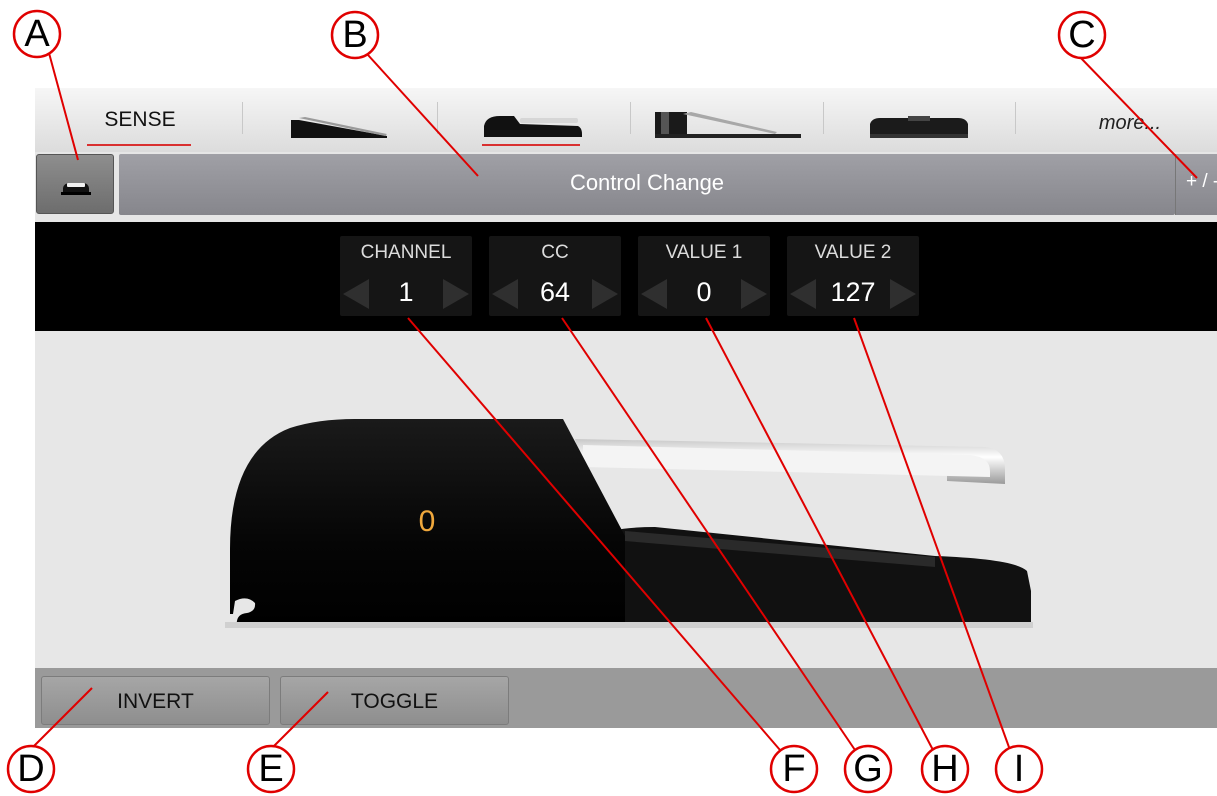  What do you see at coordinates (868, 769) in the screenshot?
I see `callout-label-g: G` at bounding box center [868, 769].